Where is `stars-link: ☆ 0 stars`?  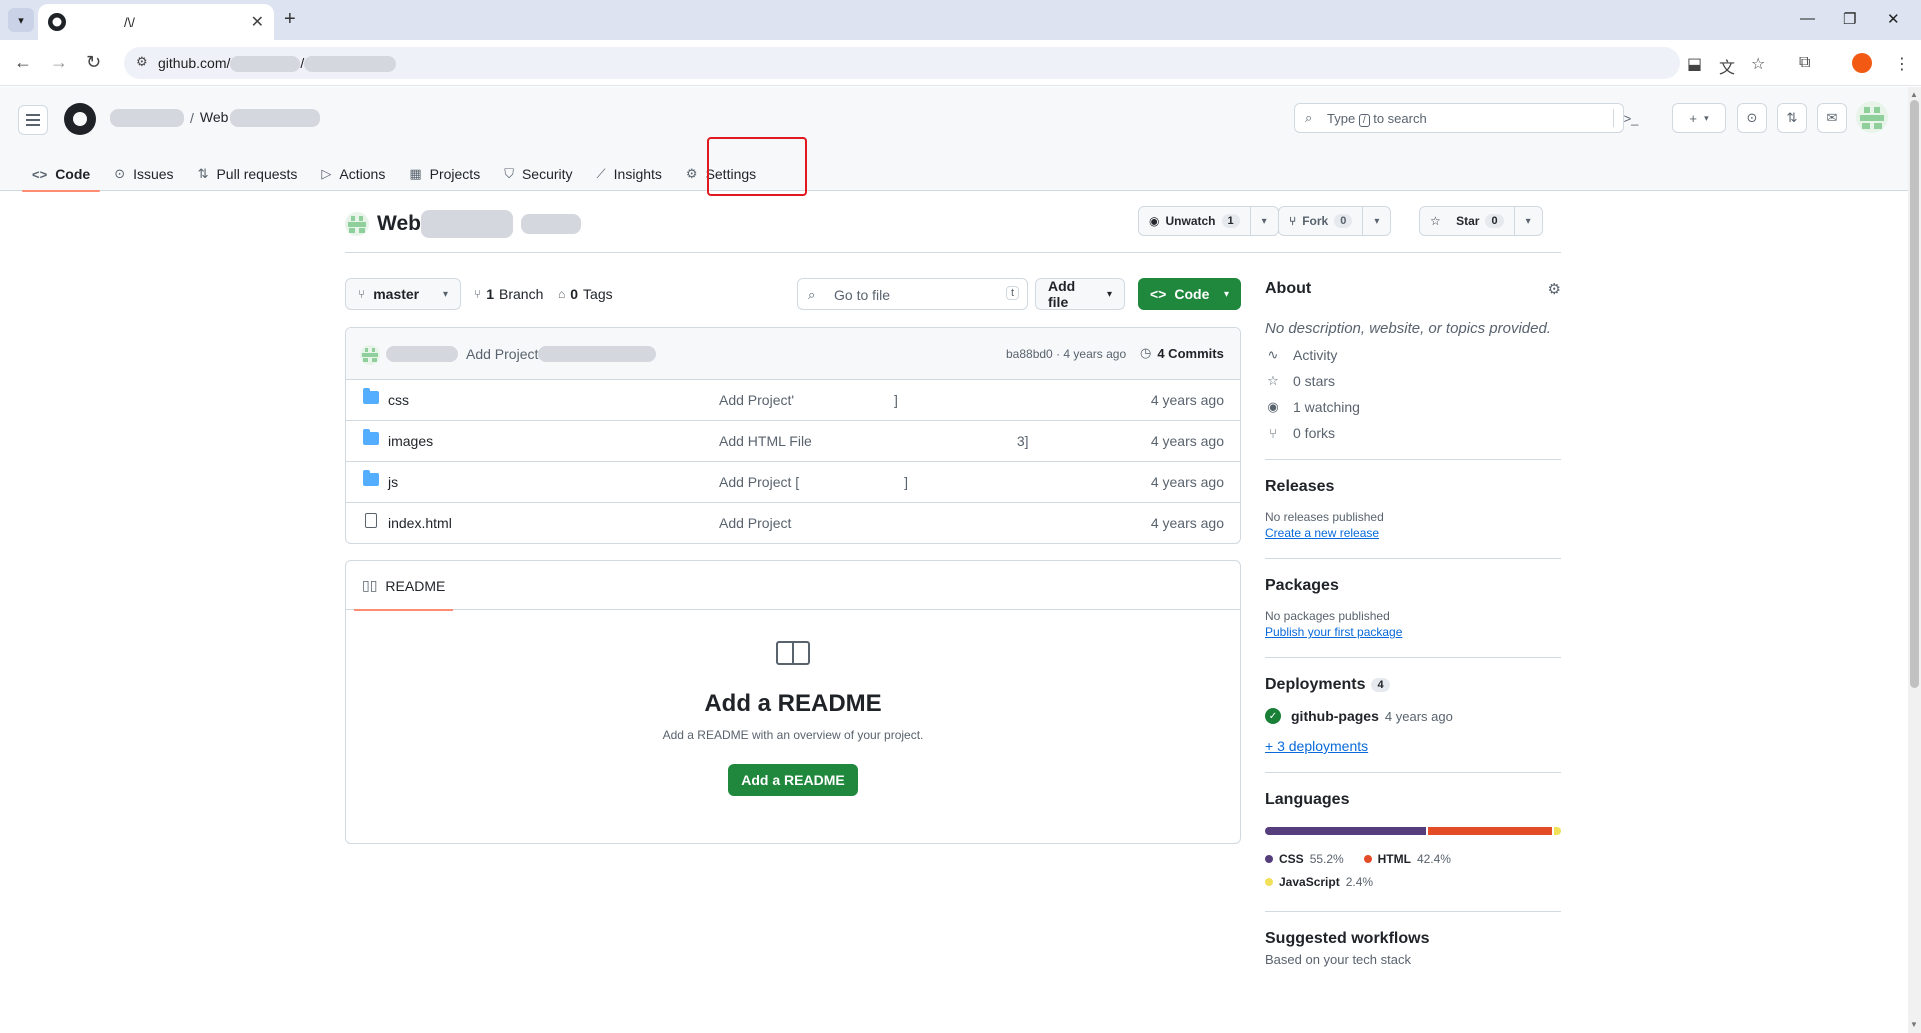
stars-link: ☆ 0 stars is located at coordinates (1413, 381).